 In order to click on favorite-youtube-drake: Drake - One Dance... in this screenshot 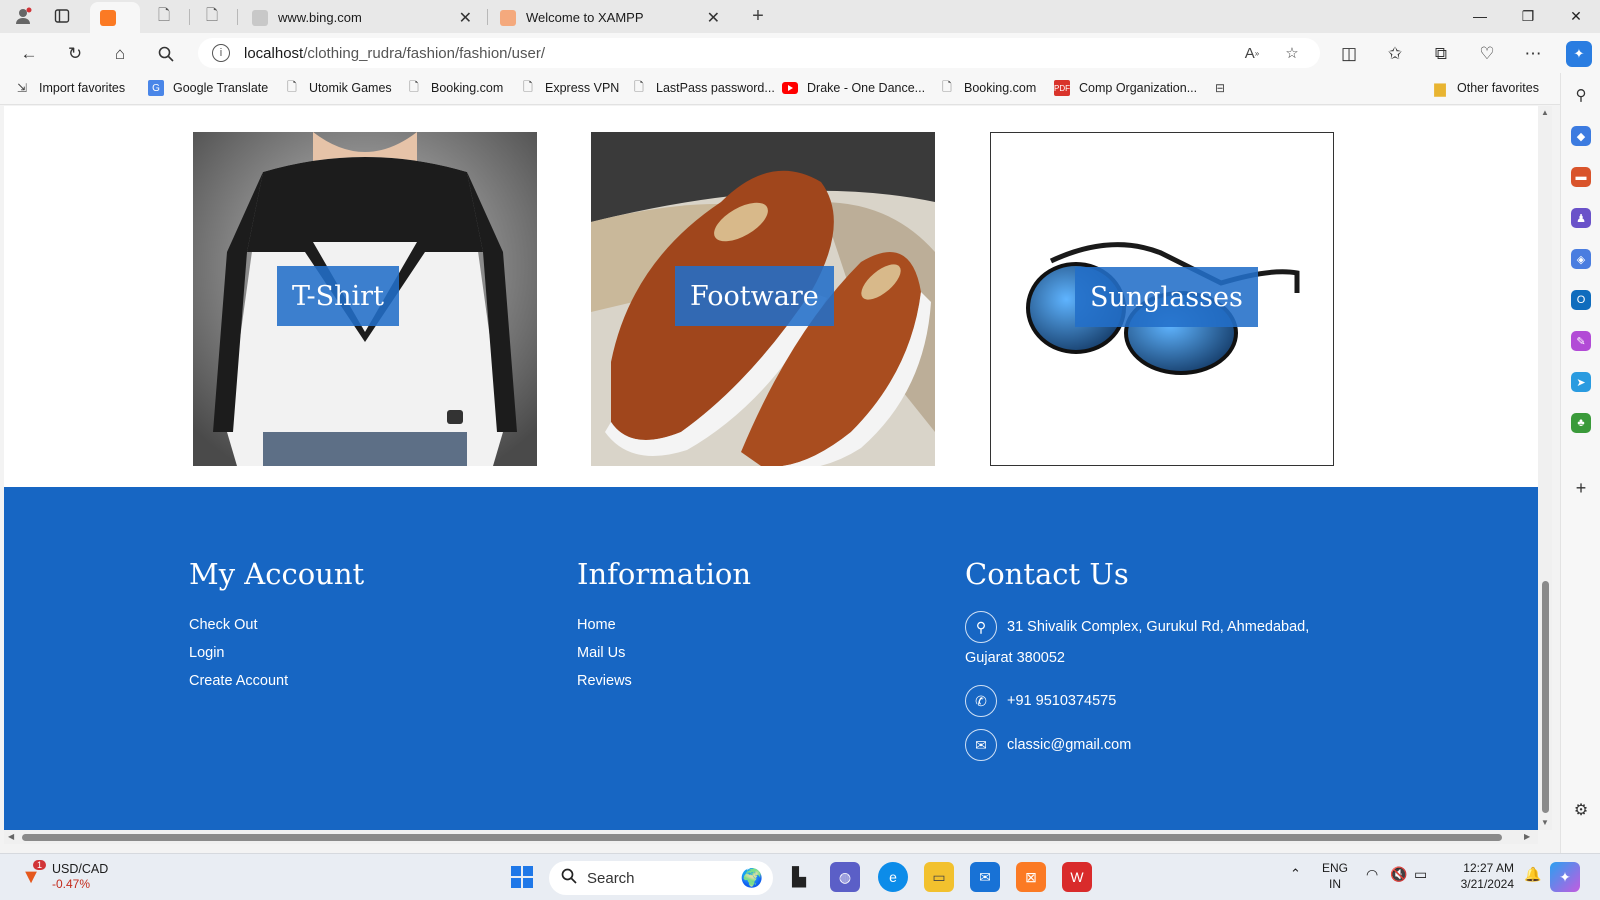, I will do `click(853, 88)`.